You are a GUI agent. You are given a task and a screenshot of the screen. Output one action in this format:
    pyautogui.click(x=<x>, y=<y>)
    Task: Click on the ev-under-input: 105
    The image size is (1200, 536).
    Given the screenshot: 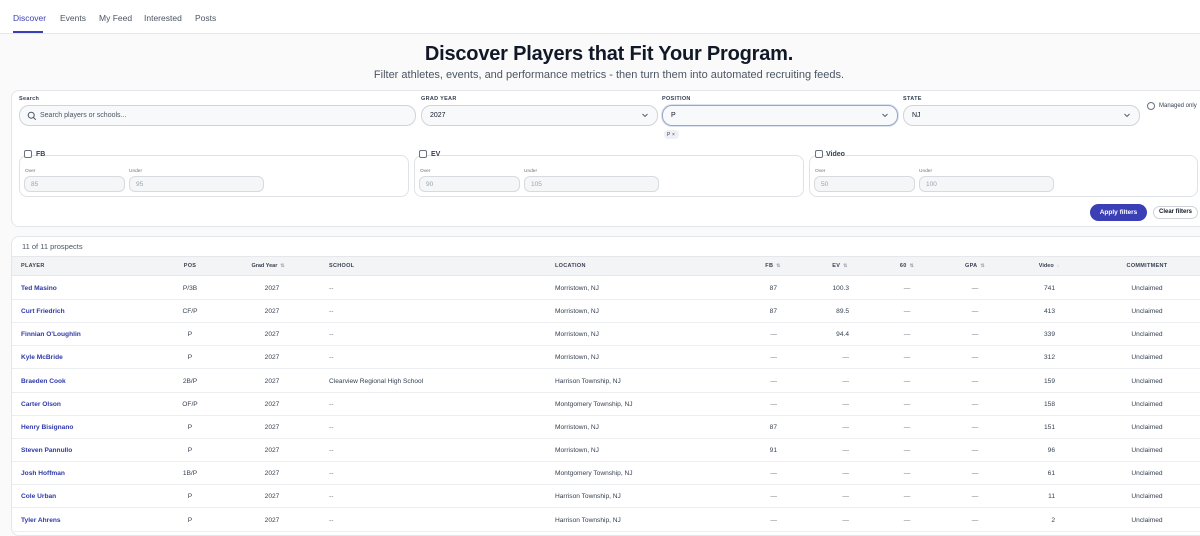 What is the action you would take?
    pyautogui.click(x=591, y=184)
    